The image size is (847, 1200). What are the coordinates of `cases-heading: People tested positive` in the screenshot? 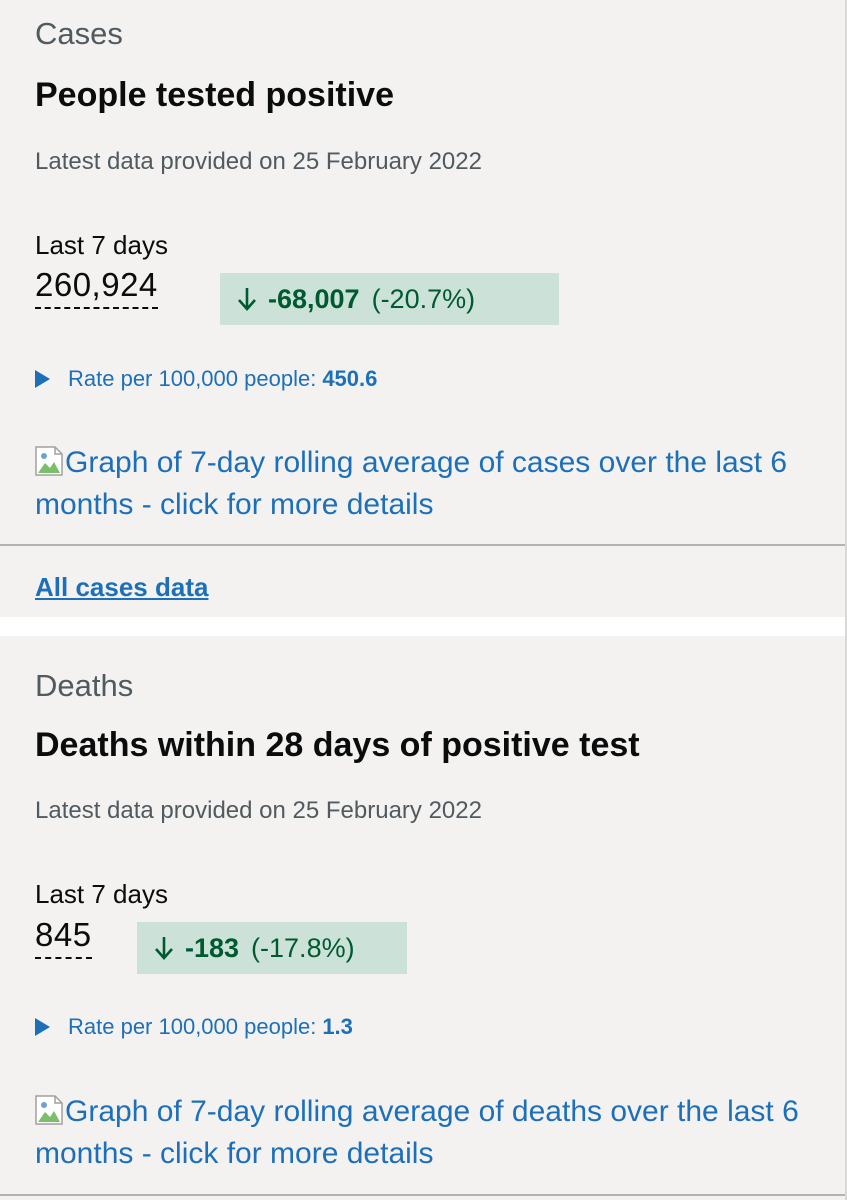 It's located at (214, 95).